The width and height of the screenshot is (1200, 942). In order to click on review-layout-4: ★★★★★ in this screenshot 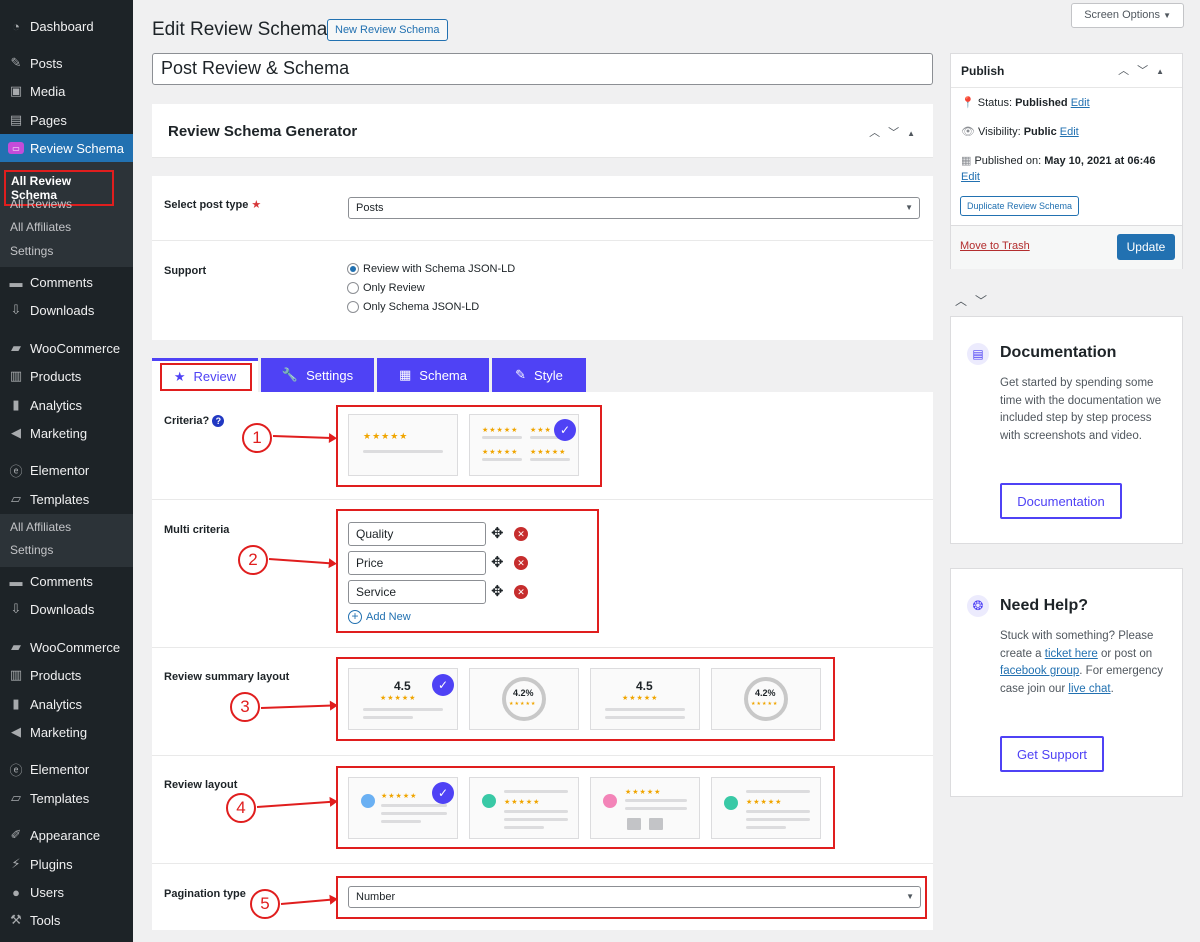, I will do `click(766, 808)`.